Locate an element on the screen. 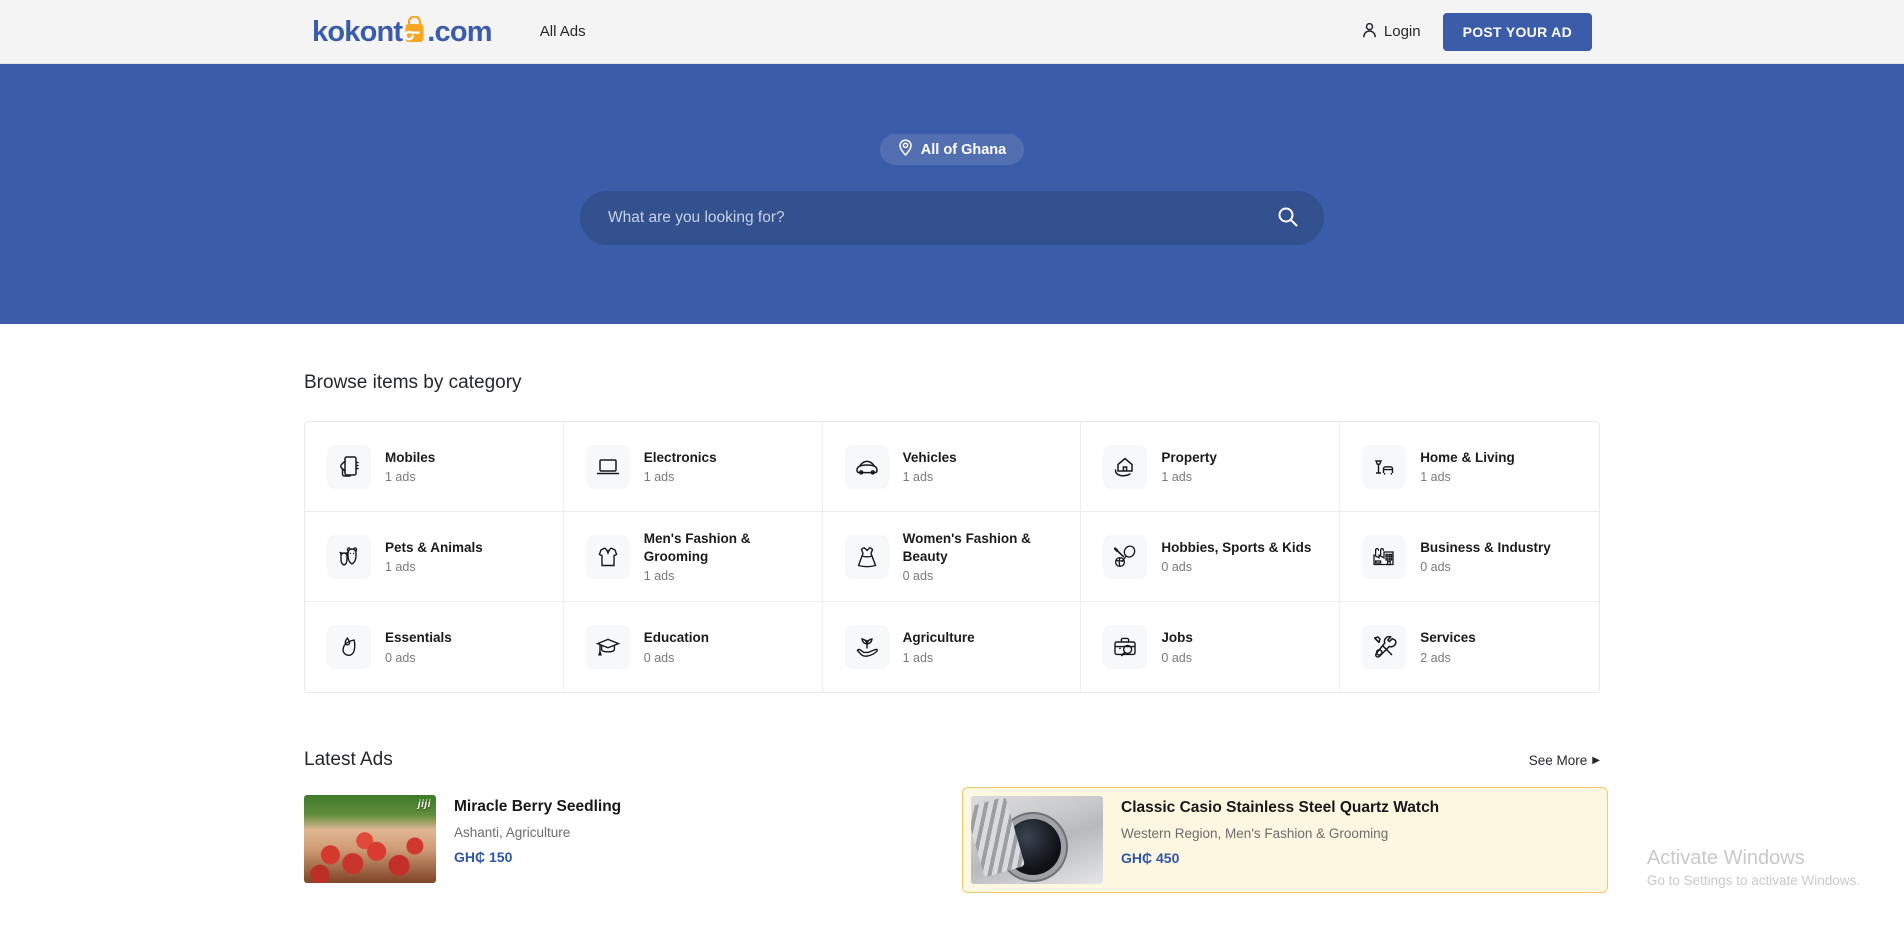 This screenshot has width=1904, height=948. category-item-mens-fashion: Men's Fashion & Grooming 1 ads is located at coordinates (693, 557).